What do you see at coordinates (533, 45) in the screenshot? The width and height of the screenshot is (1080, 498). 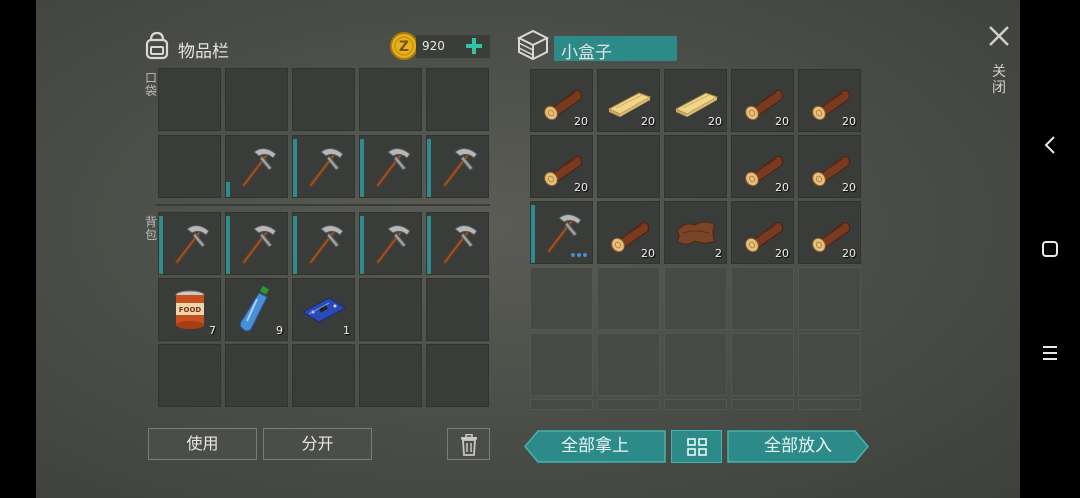 I see `box-icon` at bounding box center [533, 45].